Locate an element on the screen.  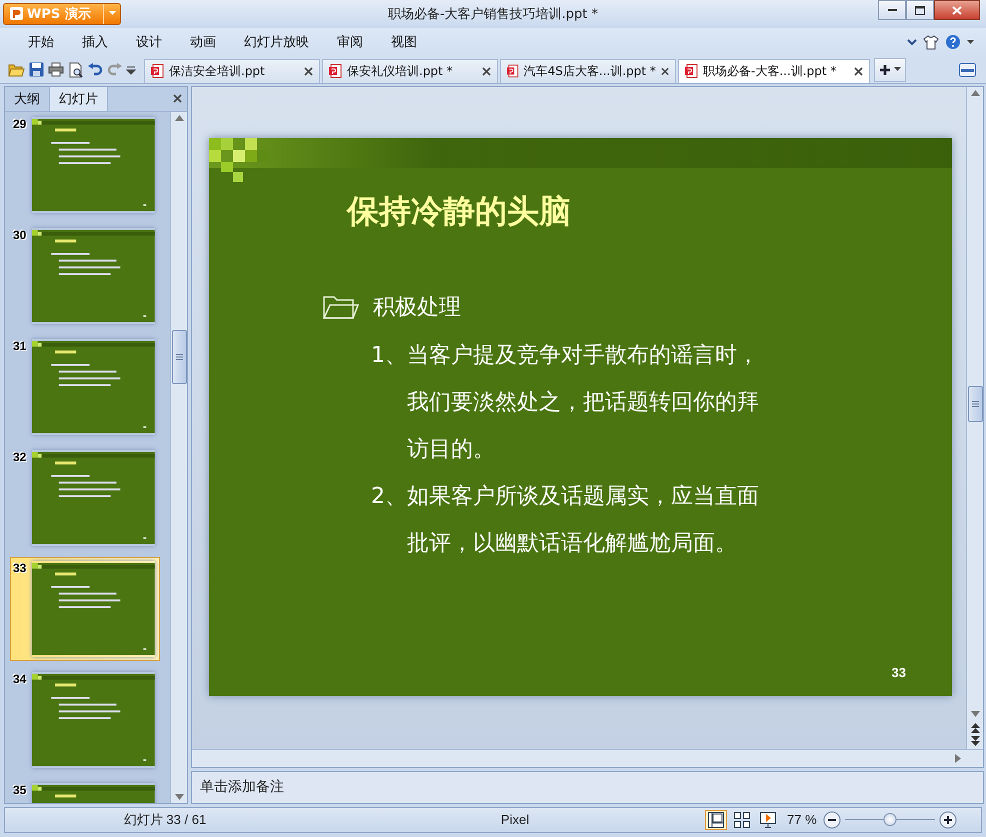
minimize-icon is located at coordinates (892, 10).